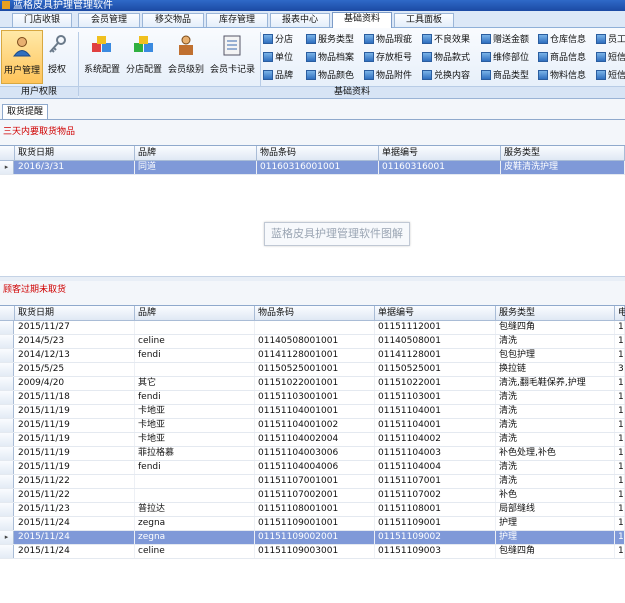  I want to click on tab-basic-data: 基础资料, so click(362, 20).